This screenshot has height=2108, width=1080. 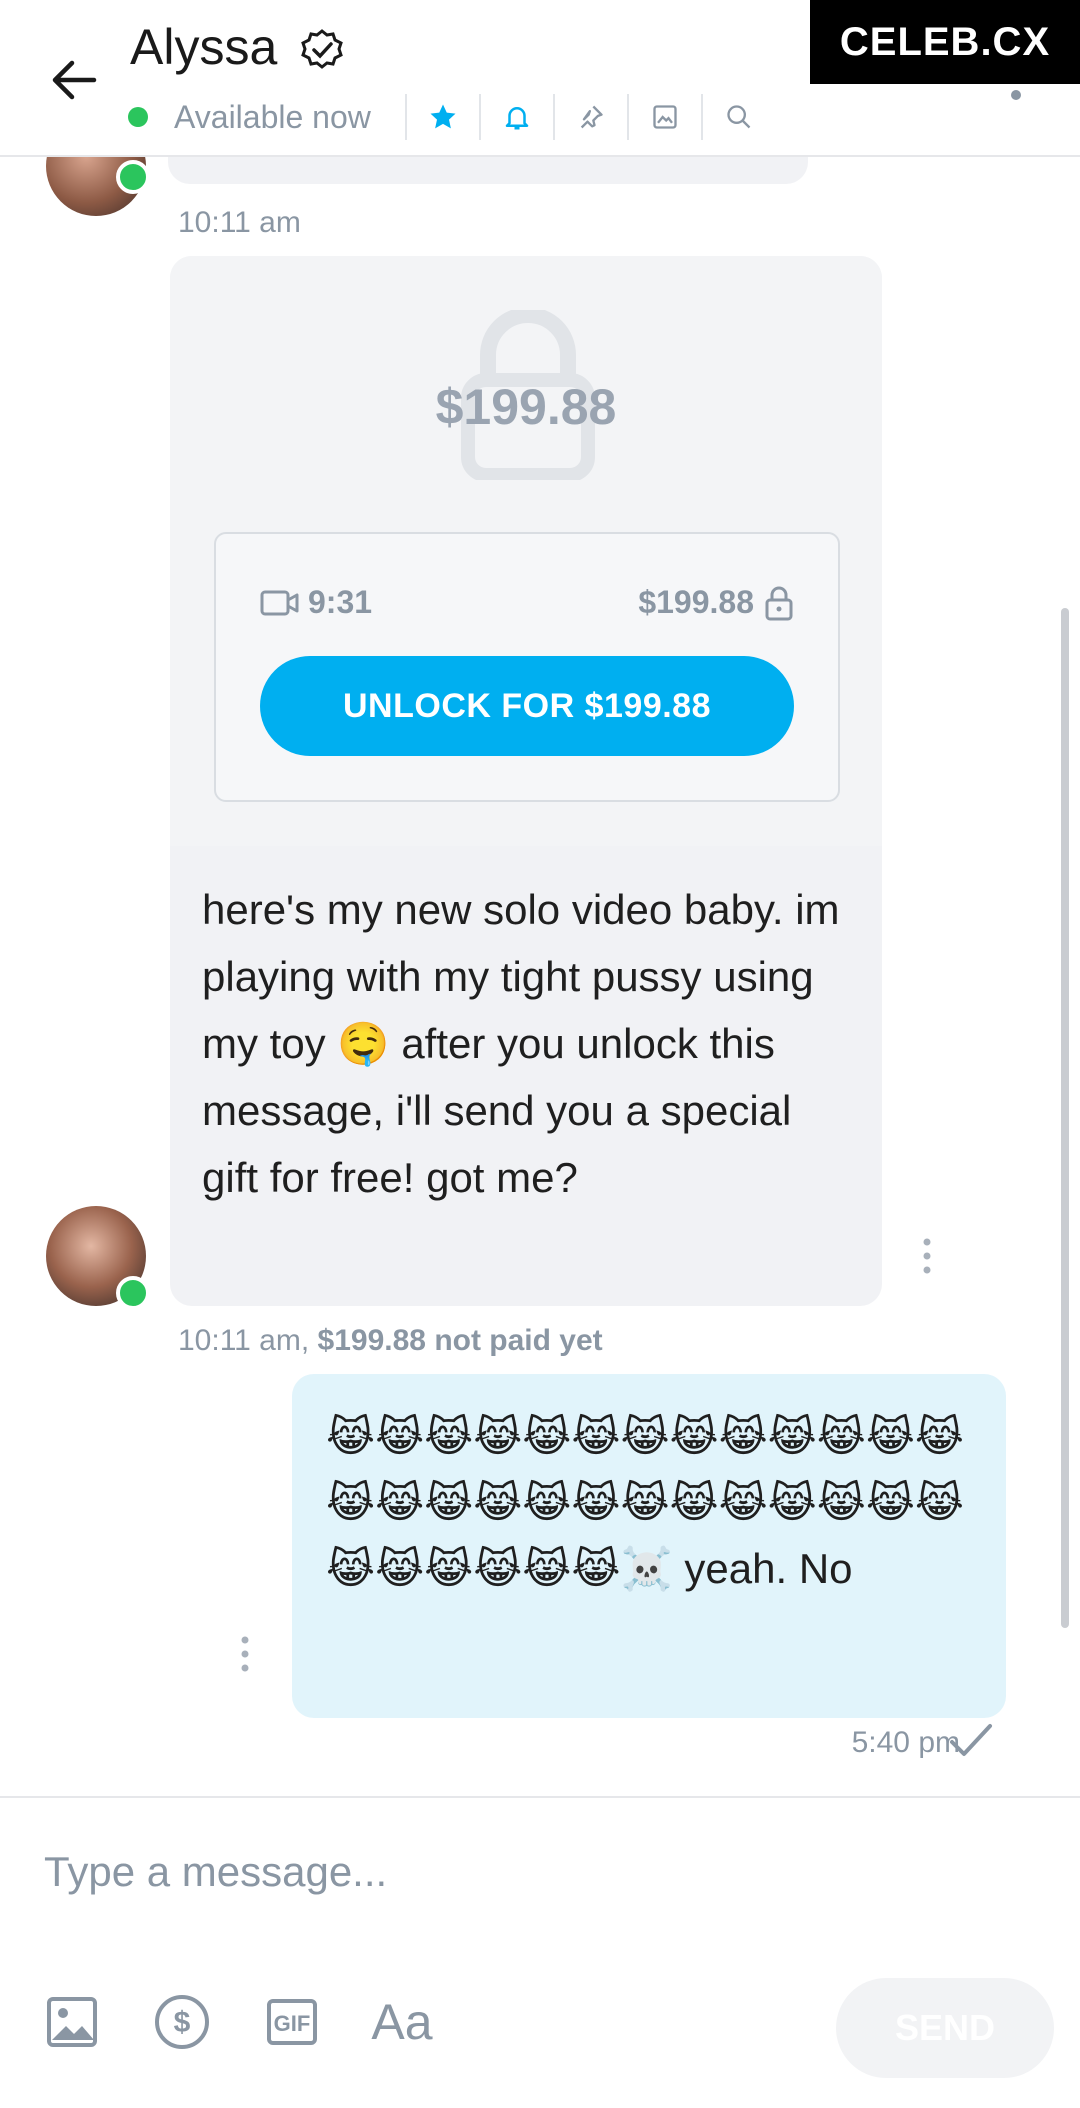 I want to click on message-meta: 10:11 am, $199.88 not paid yet, so click(x=390, y=1340).